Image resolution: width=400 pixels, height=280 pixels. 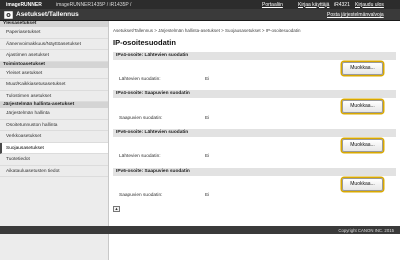 I want to click on sidebar-item-address-book: Osoitetunnuston hallinta, so click(x=54, y=125).